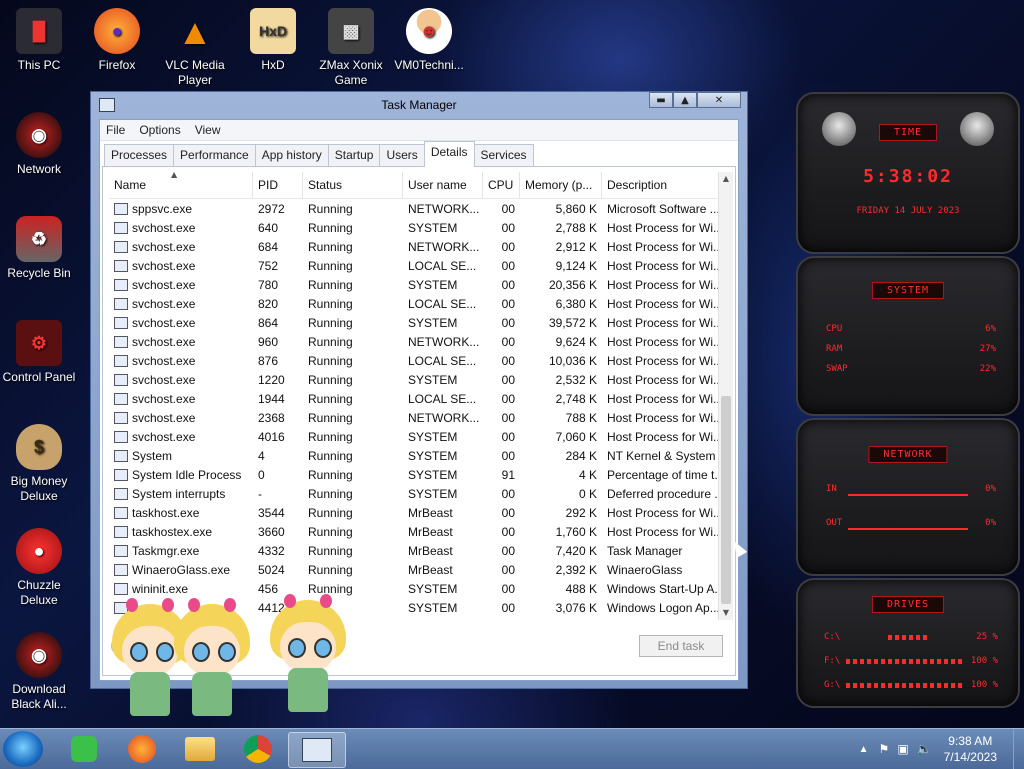  Describe the element at coordinates (39, 144) in the screenshot. I see `desktop-icon-network: ◉ Network` at that location.